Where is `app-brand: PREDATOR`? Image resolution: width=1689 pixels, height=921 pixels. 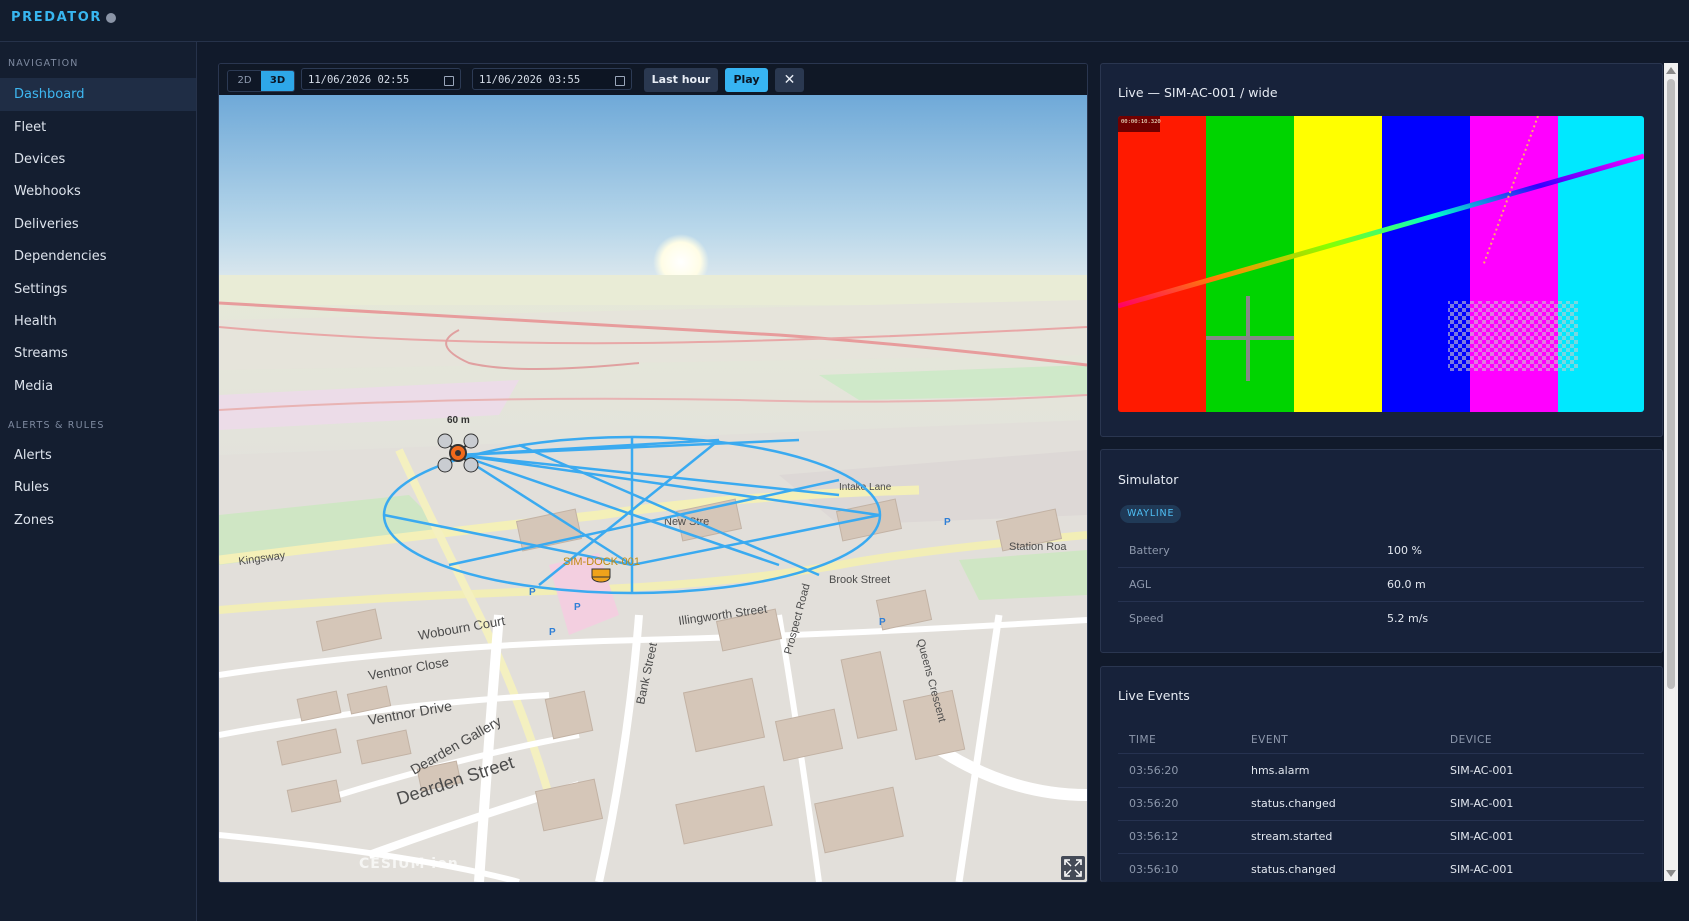
app-brand: PREDATOR is located at coordinates (56, 17).